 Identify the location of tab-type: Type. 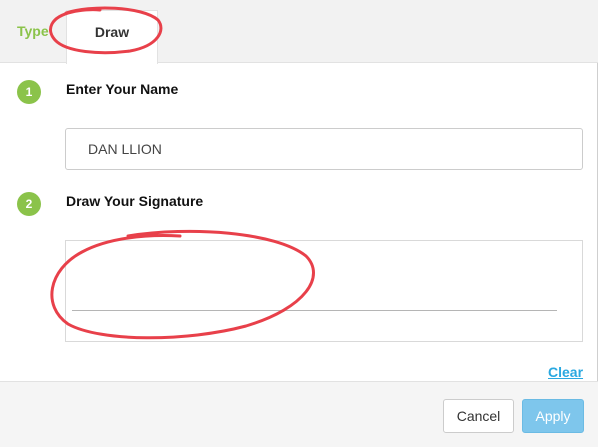
(33, 31).